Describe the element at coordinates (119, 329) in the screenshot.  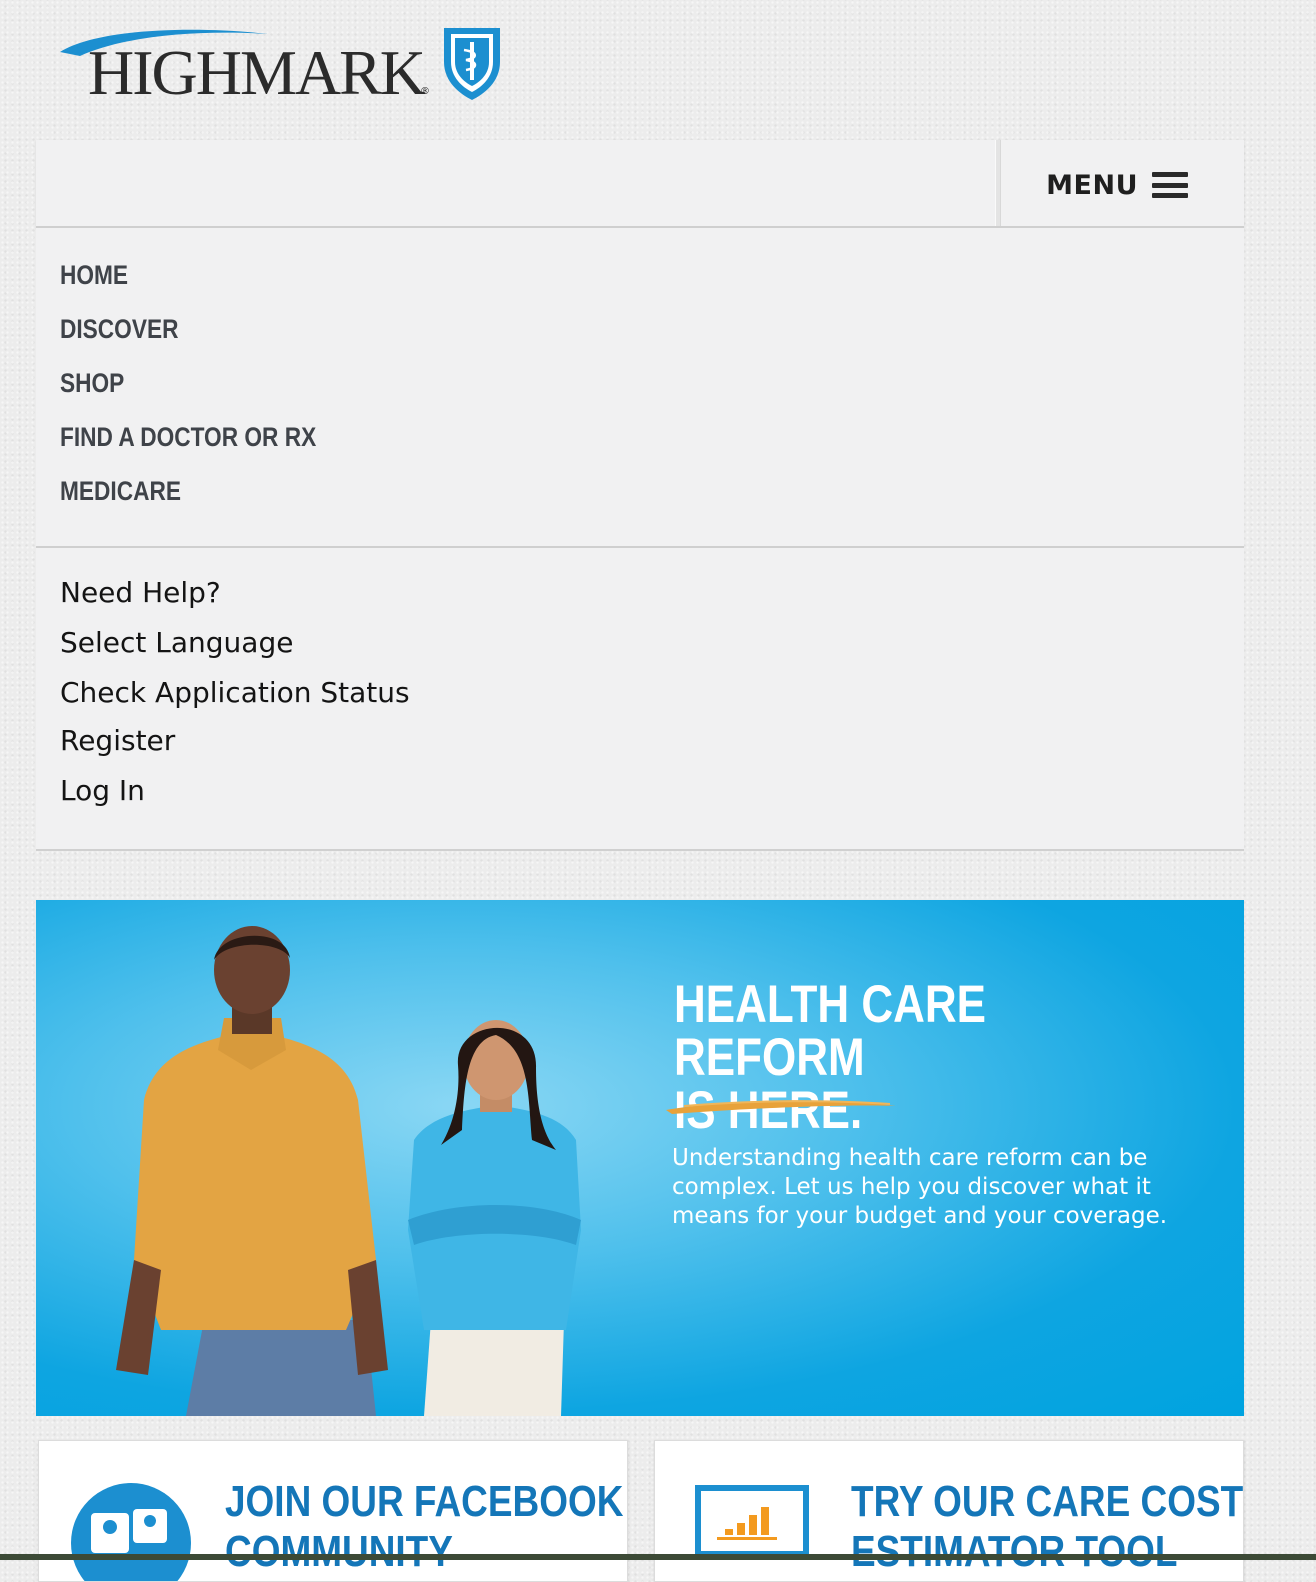
I see `nav-item-discover: DISCOVER` at that location.